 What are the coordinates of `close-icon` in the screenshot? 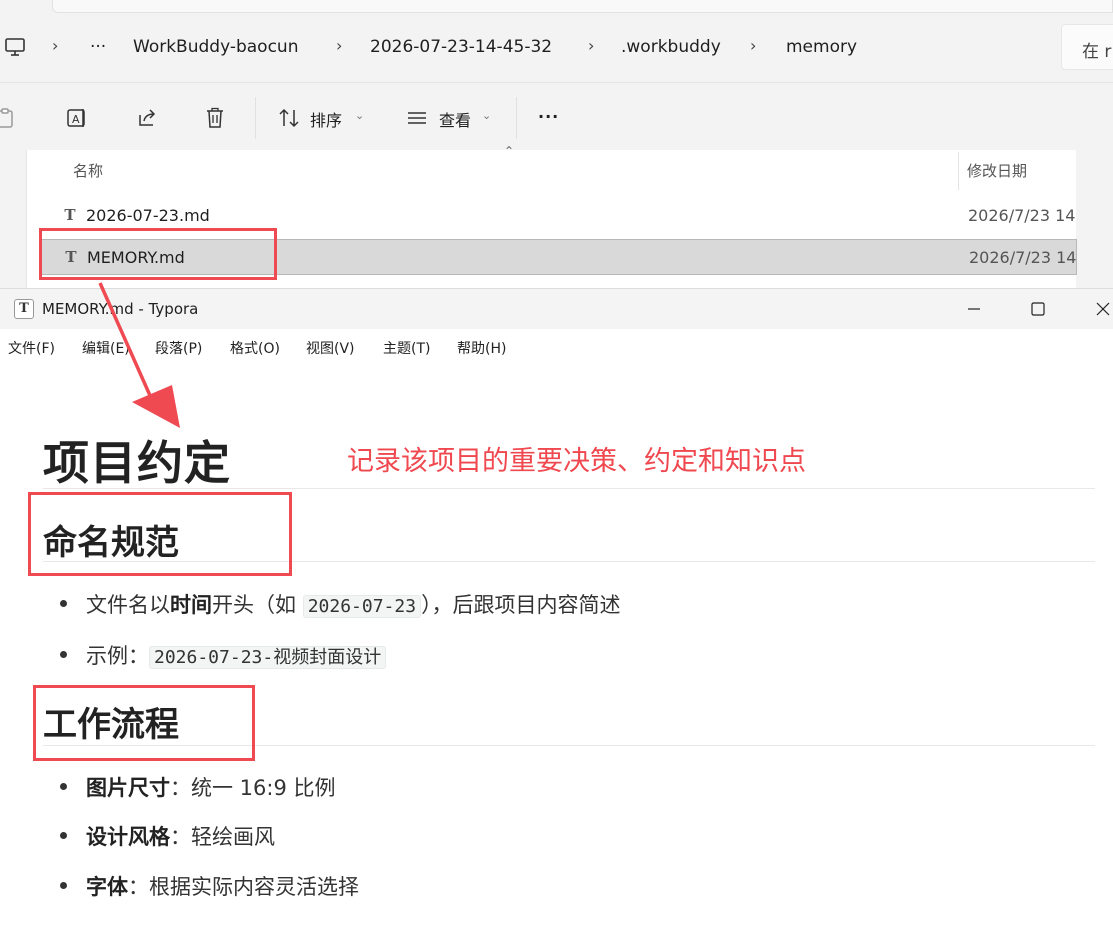 It's located at (1098, 309).